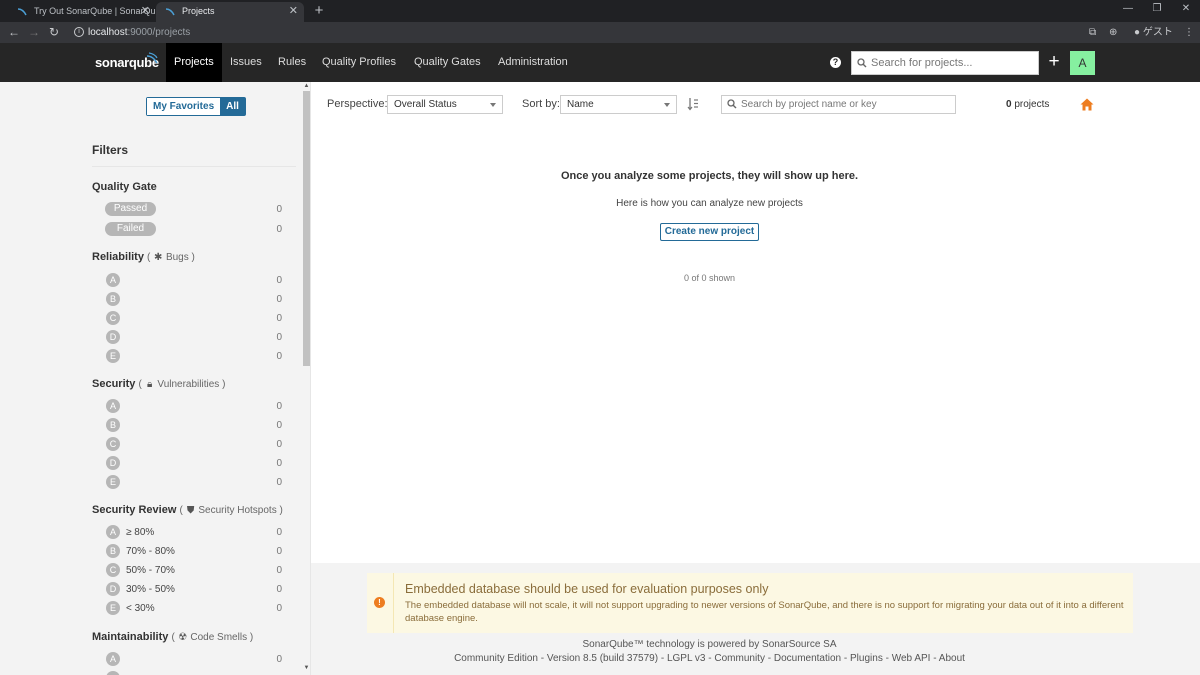 The width and height of the screenshot is (1200, 675). Describe the element at coordinates (379, 602) in the screenshot. I see `warning-icon: !` at that location.